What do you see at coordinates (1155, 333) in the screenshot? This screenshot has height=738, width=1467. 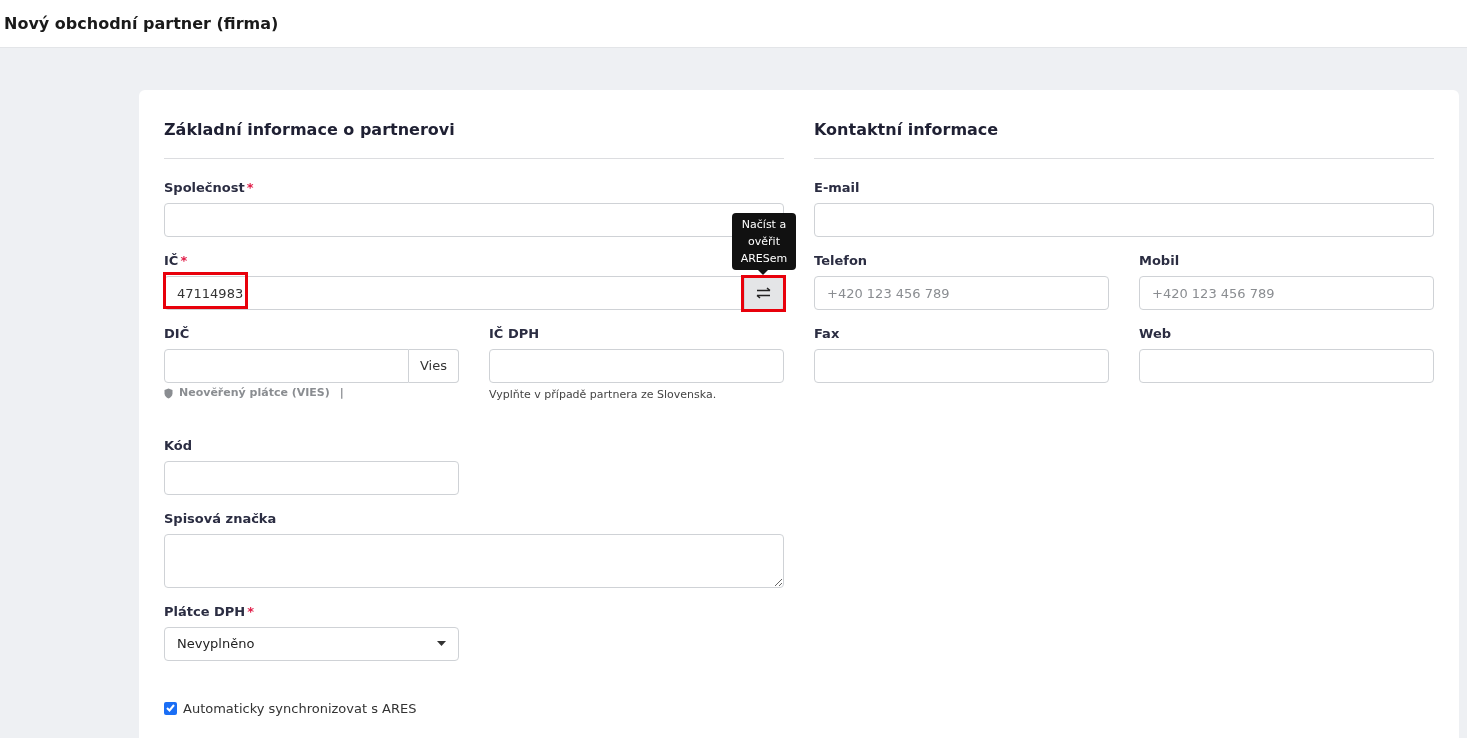 I see `field-label: Web` at bounding box center [1155, 333].